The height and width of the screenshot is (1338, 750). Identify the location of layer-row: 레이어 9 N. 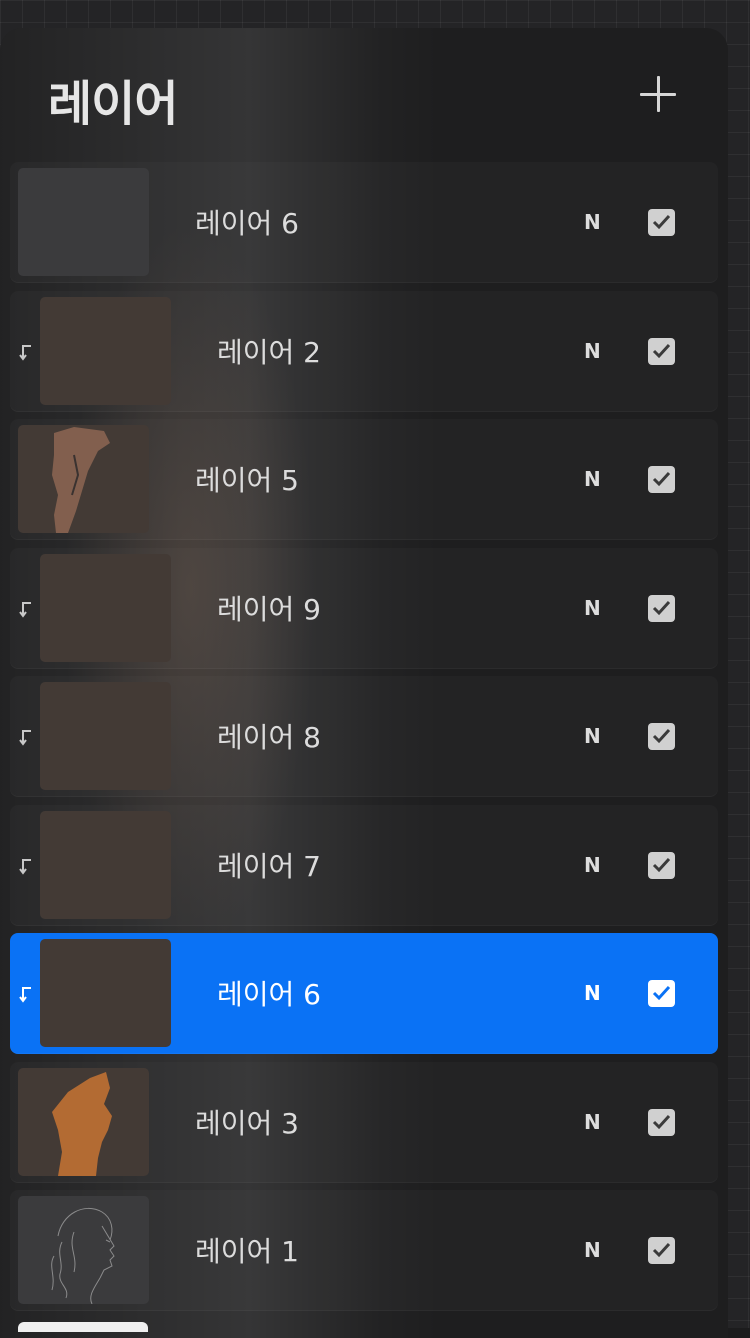
(364, 608).